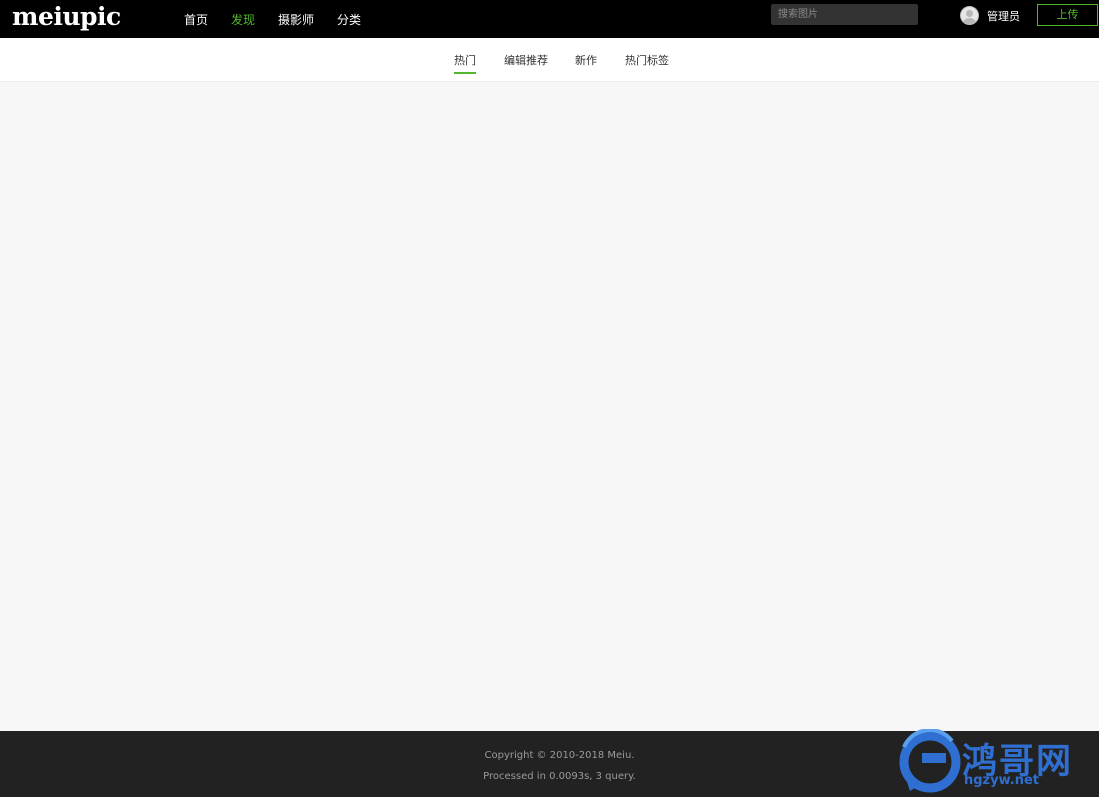  I want to click on tab-hot-tags: 热门标签, so click(647, 60).